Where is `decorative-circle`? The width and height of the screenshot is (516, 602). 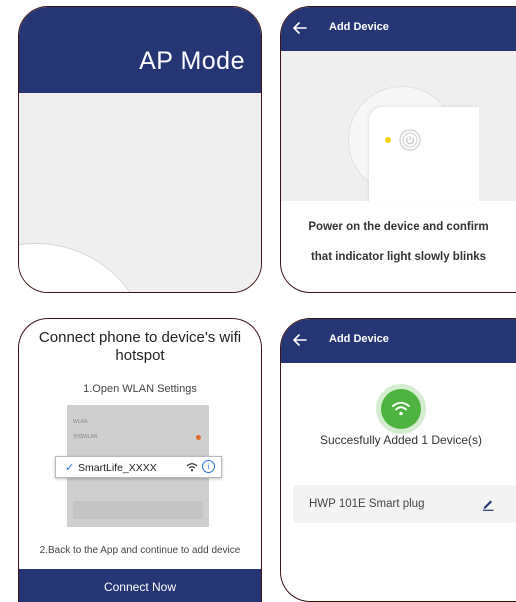 decorative-circle is located at coordinates (85, 267).